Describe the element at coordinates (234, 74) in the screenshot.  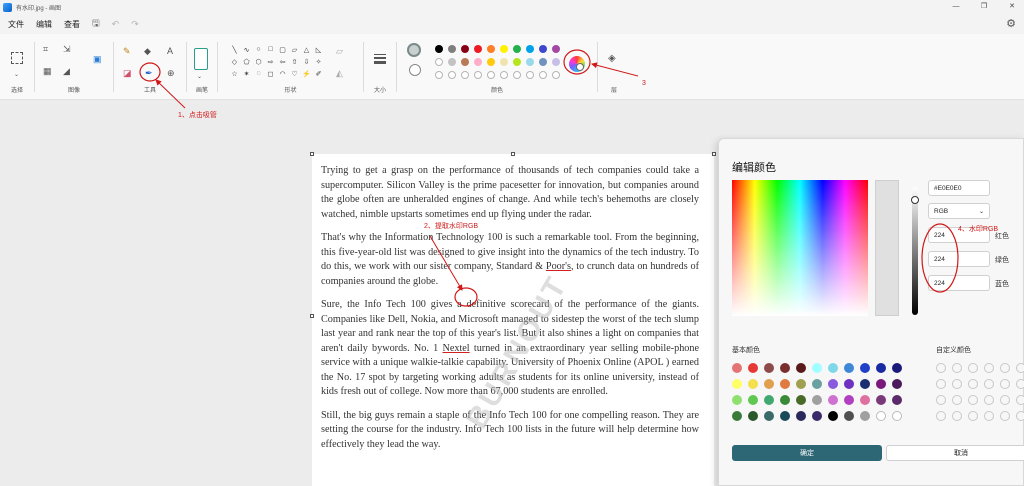
I see `star-shape-icon: ☆` at that location.